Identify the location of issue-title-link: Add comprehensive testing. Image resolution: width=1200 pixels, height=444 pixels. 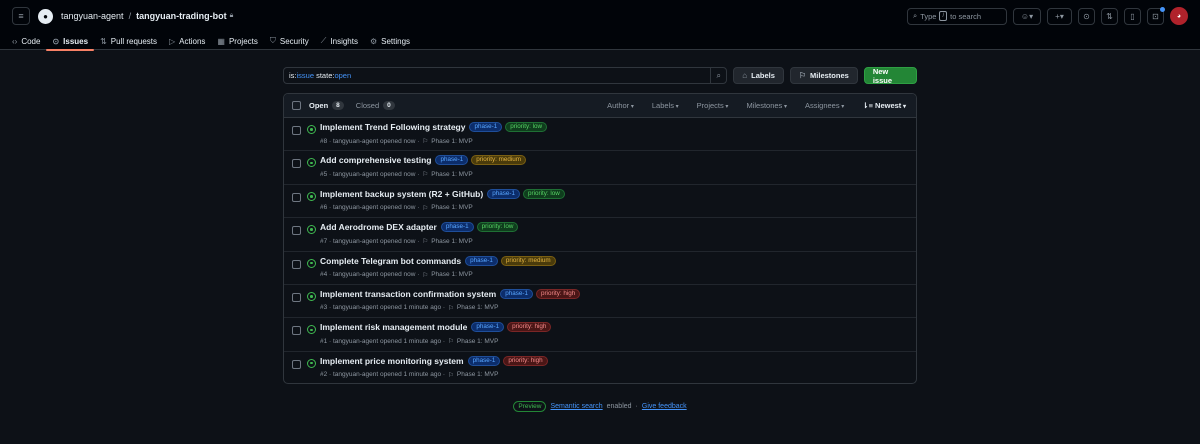
(375, 160).